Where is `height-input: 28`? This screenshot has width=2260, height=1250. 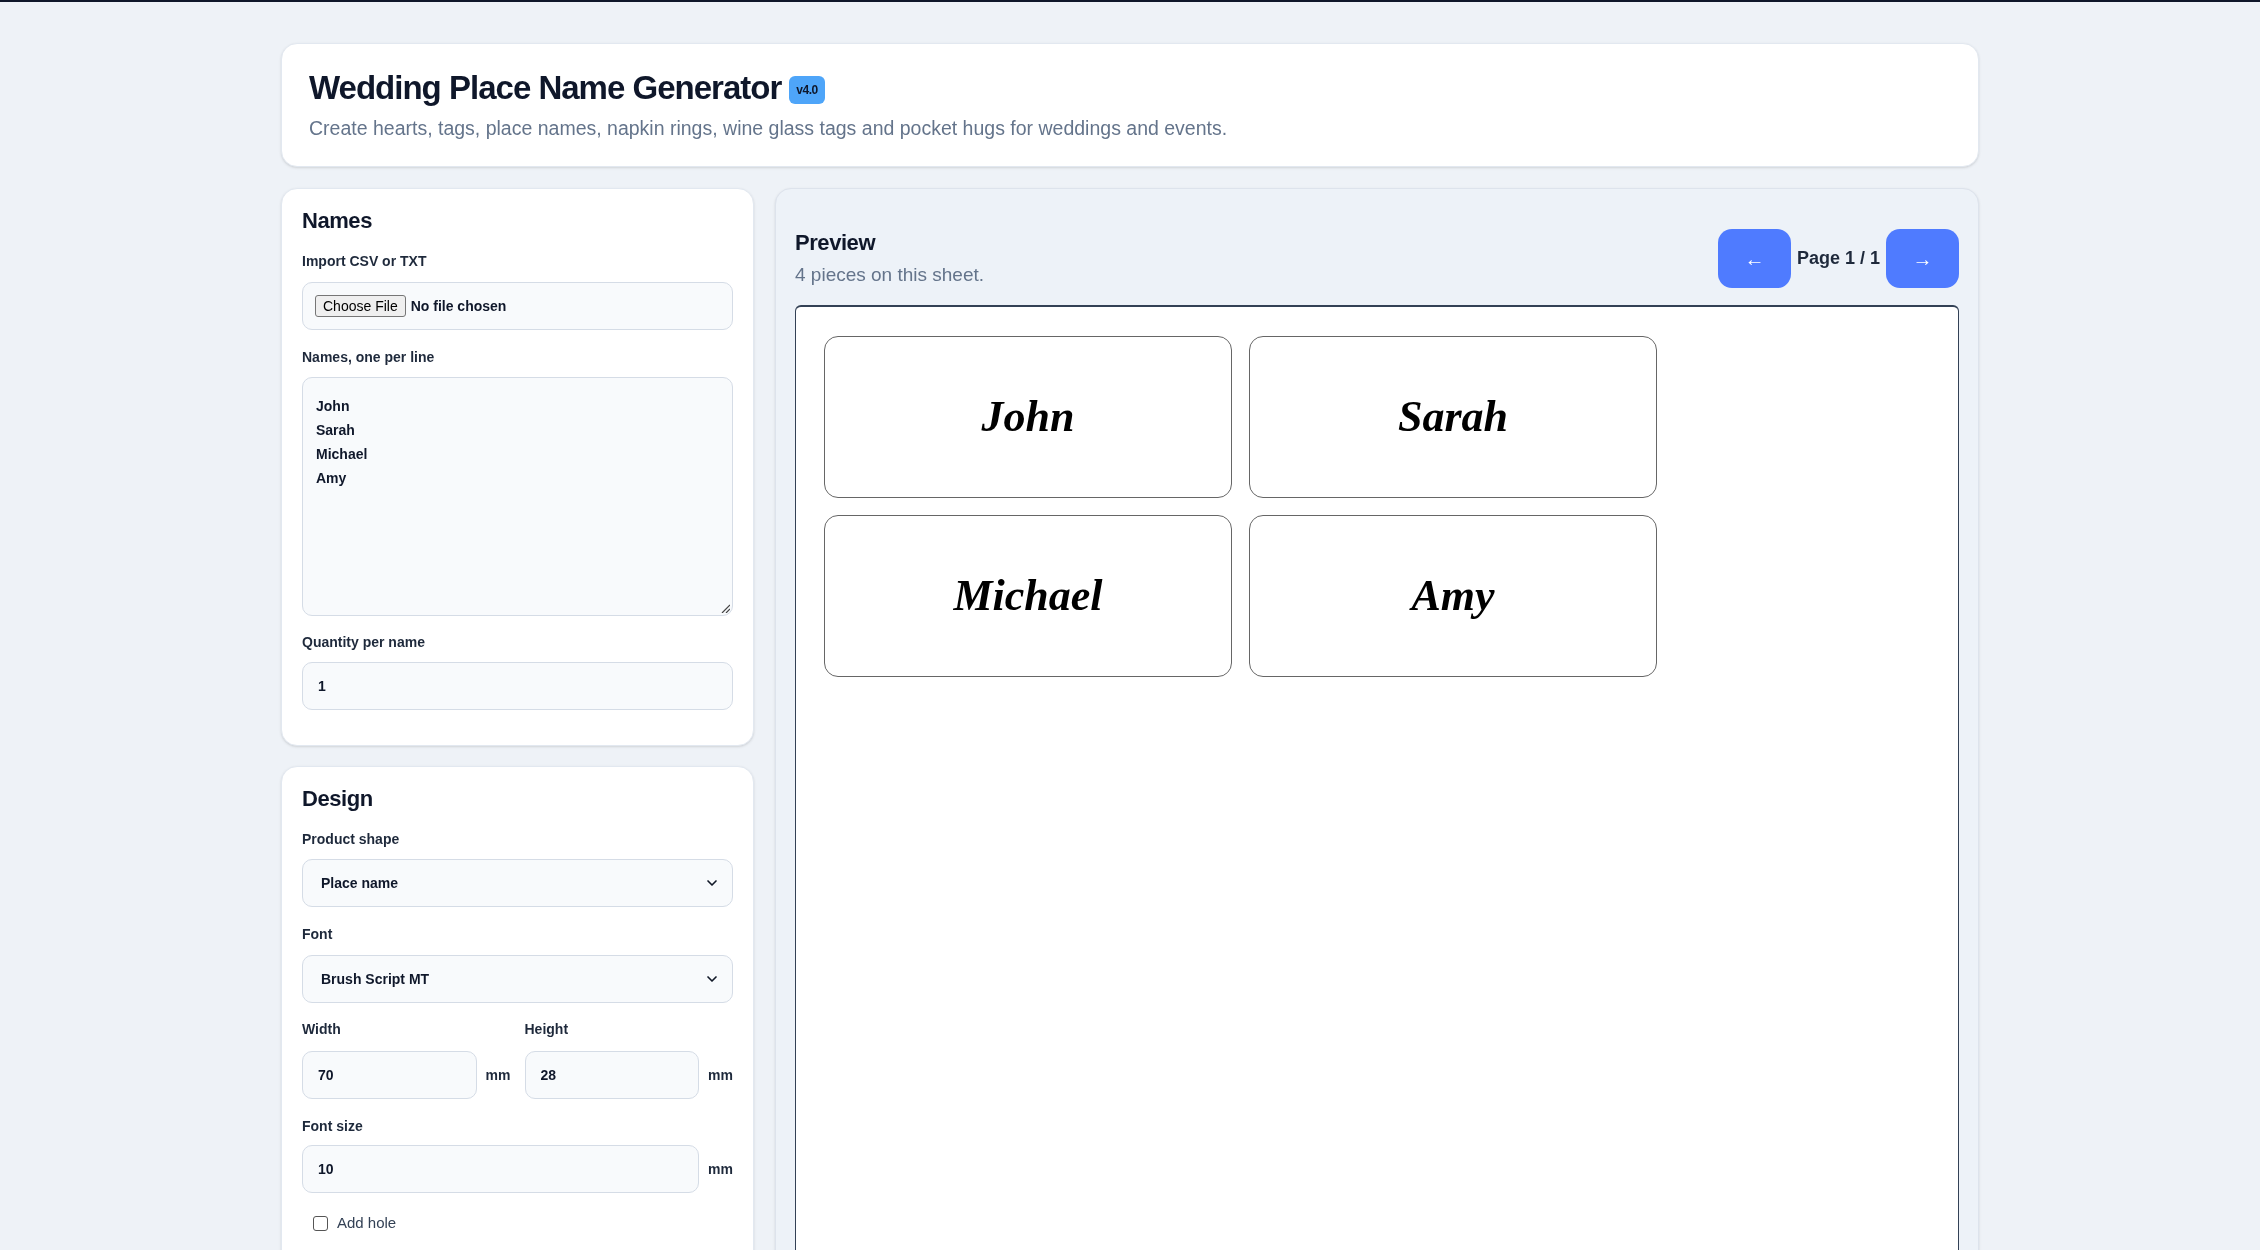 height-input: 28 is located at coordinates (612, 1075).